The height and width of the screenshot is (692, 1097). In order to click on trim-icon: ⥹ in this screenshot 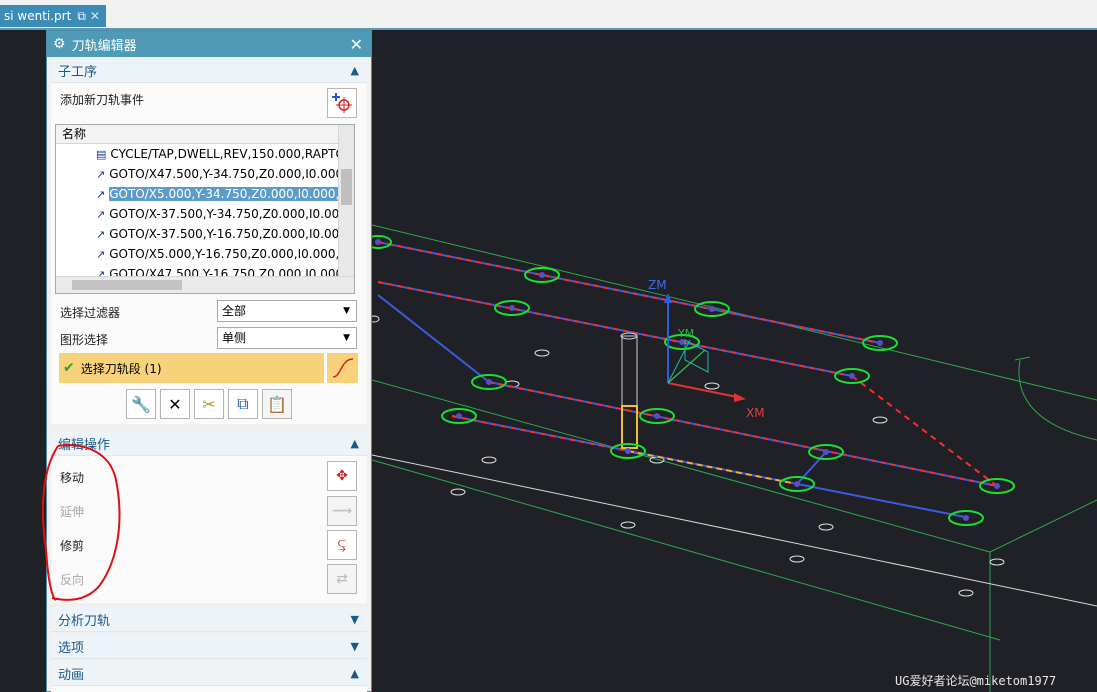, I will do `click(342, 545)`.